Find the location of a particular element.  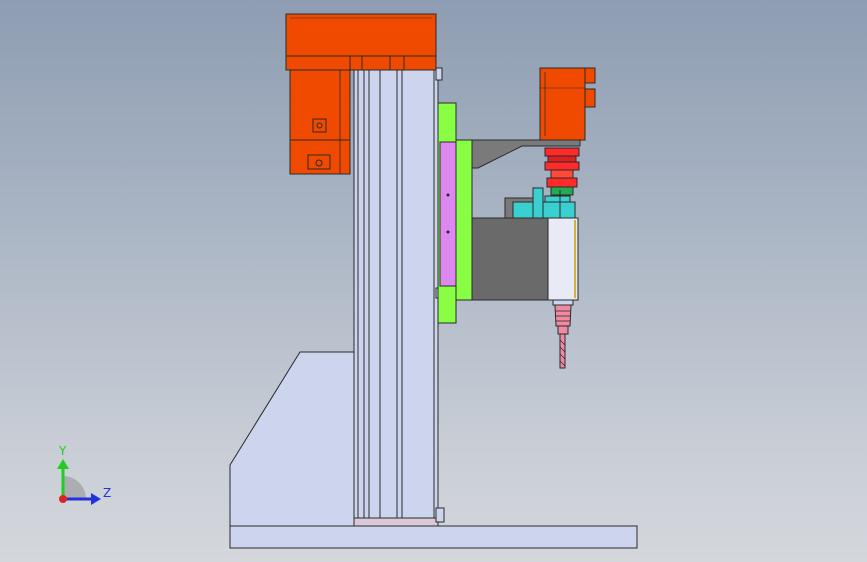

axis-triad: Y Z is located at coordinates (84, 474).